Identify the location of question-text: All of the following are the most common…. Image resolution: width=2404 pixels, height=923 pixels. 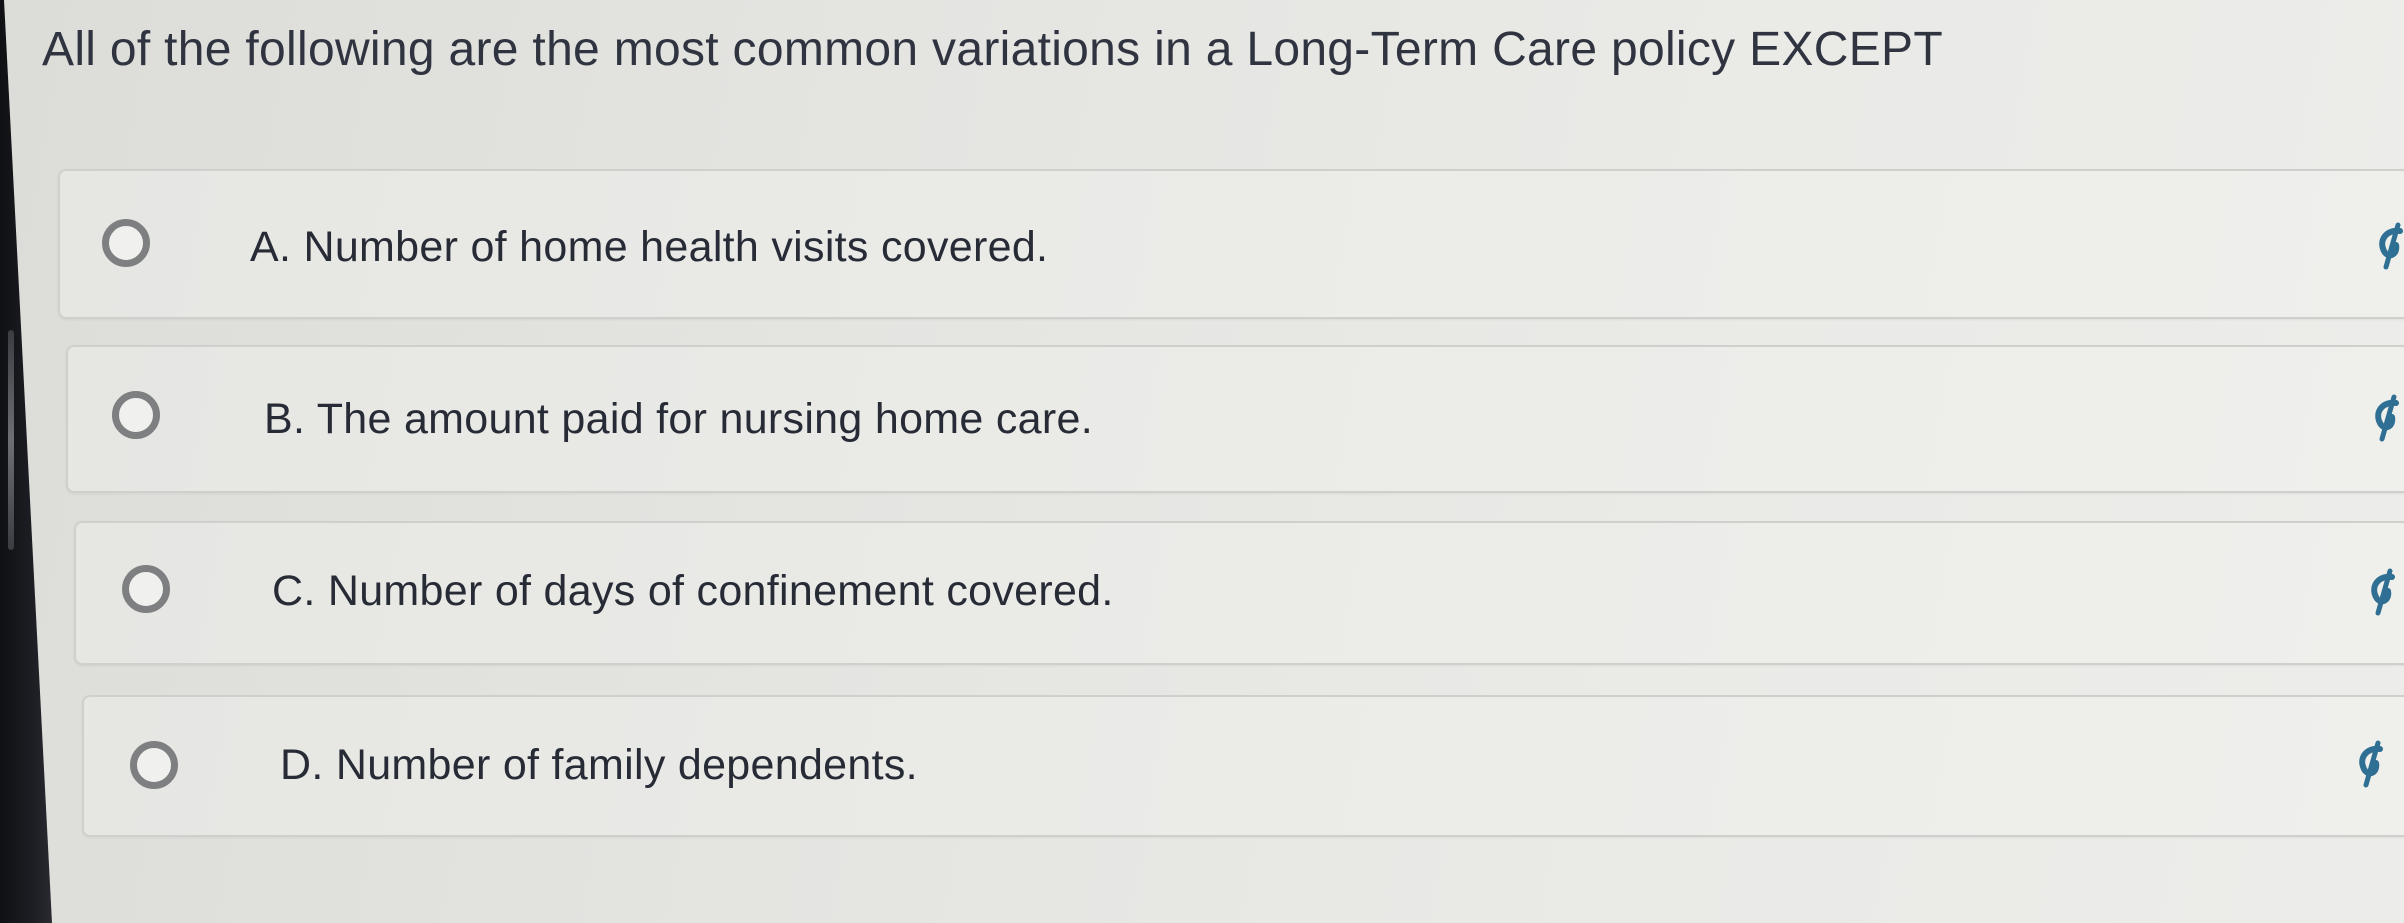
(992, 49).